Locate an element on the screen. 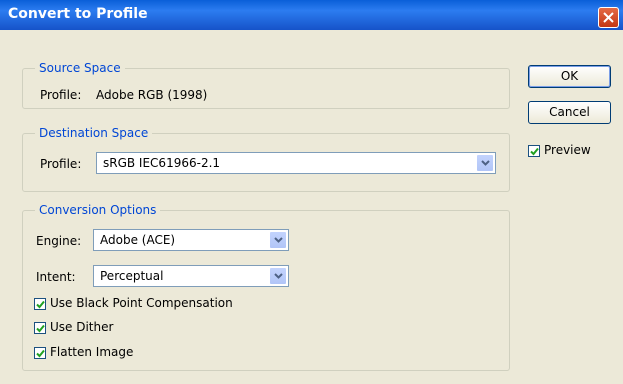 The width and height of the screenshot is (623, 384). destination-space-legend: Destination Space is located at coordinates (94, 133).